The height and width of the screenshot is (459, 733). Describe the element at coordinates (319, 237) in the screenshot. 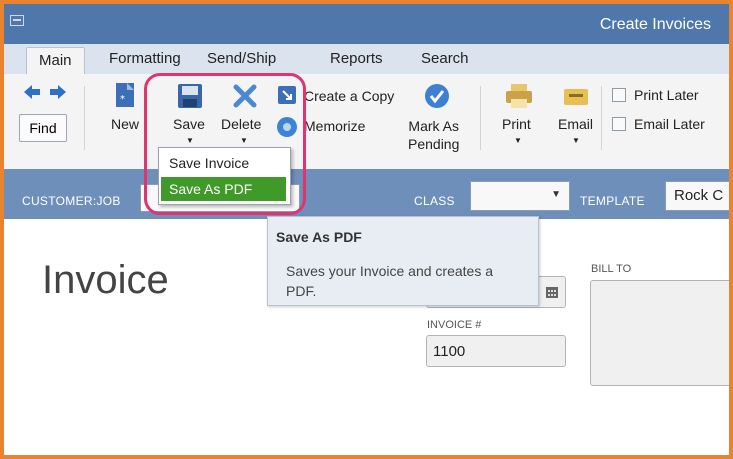

I see `tooltip-title: Save As PDF` at that location.